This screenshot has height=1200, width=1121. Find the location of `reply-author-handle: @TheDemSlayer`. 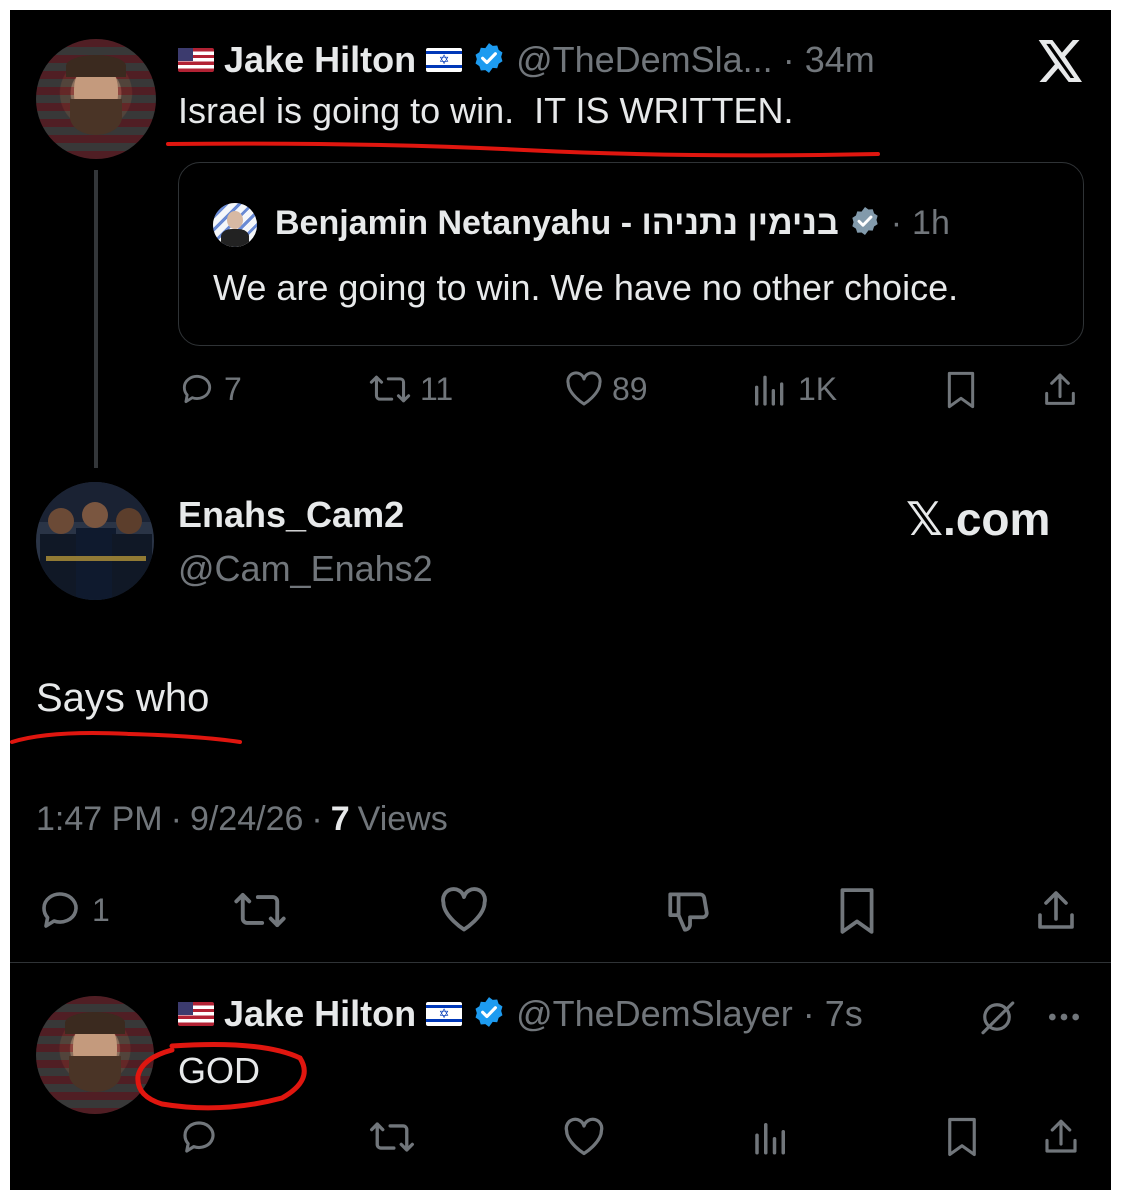

reply-author-handle: @TheDemSlayer is located at coordinates (654, 1014).